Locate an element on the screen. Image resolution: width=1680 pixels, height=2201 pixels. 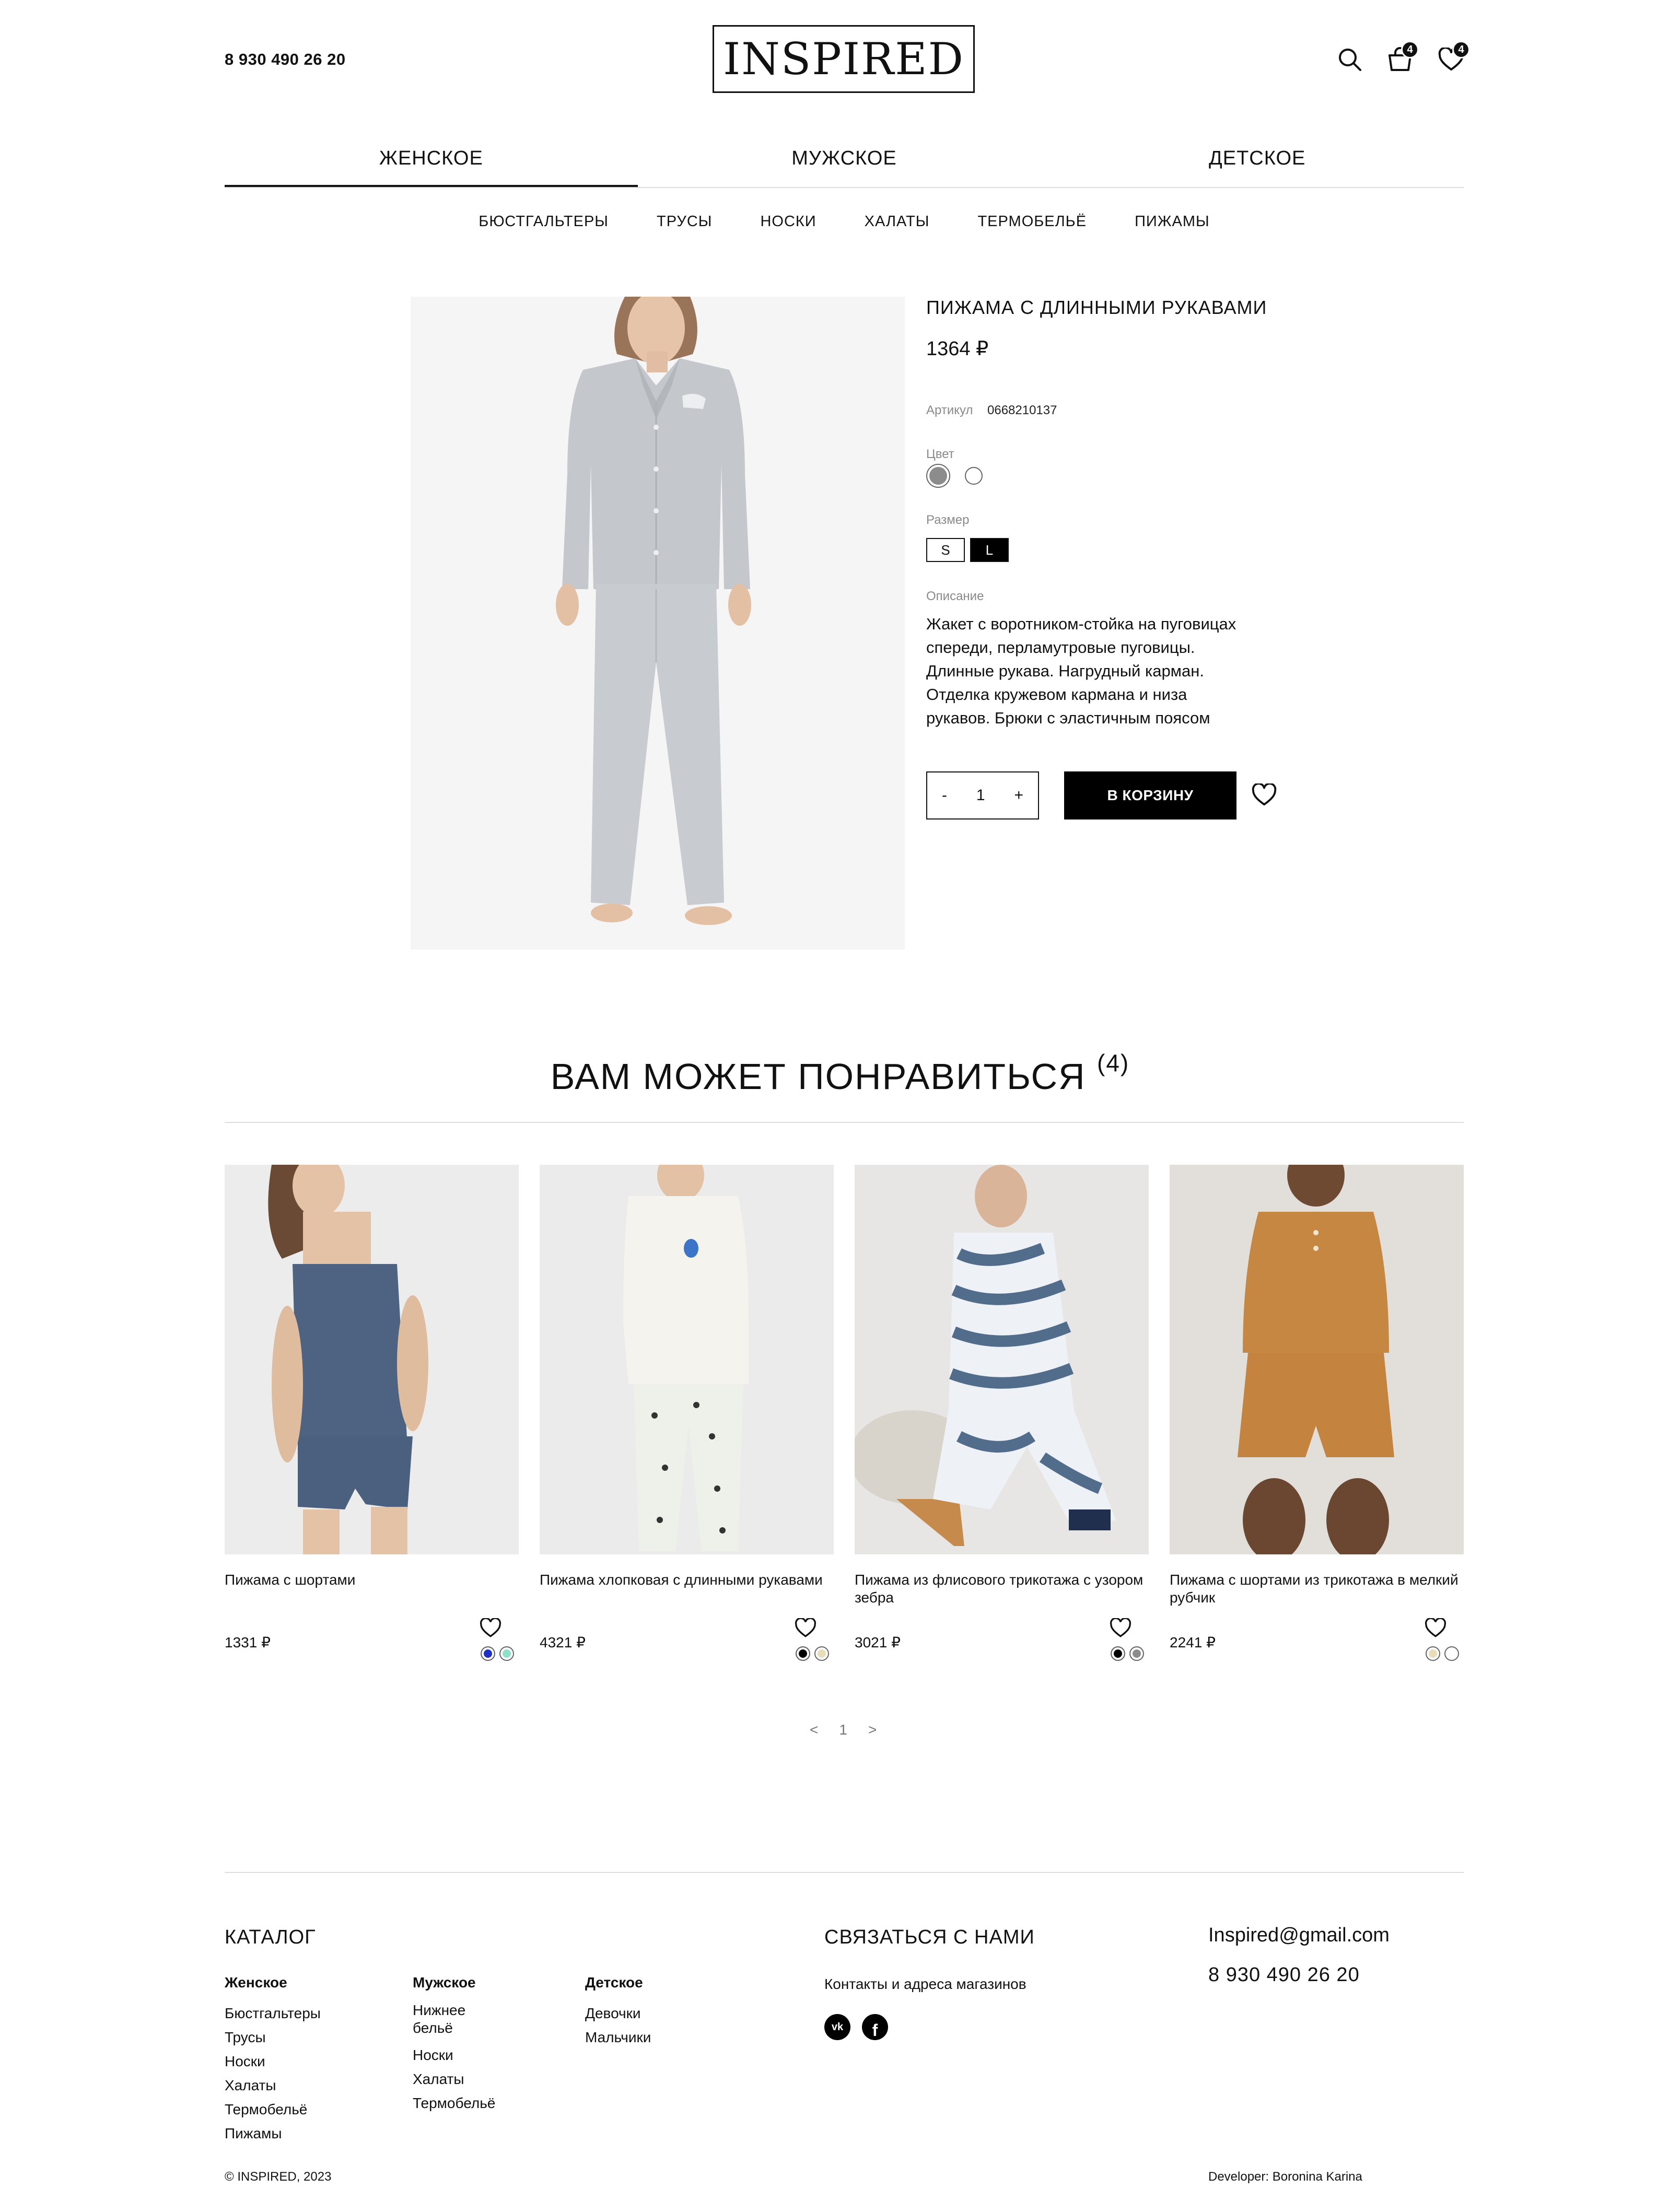
favorites-button: 4 is located at coordinates (1453, 58).